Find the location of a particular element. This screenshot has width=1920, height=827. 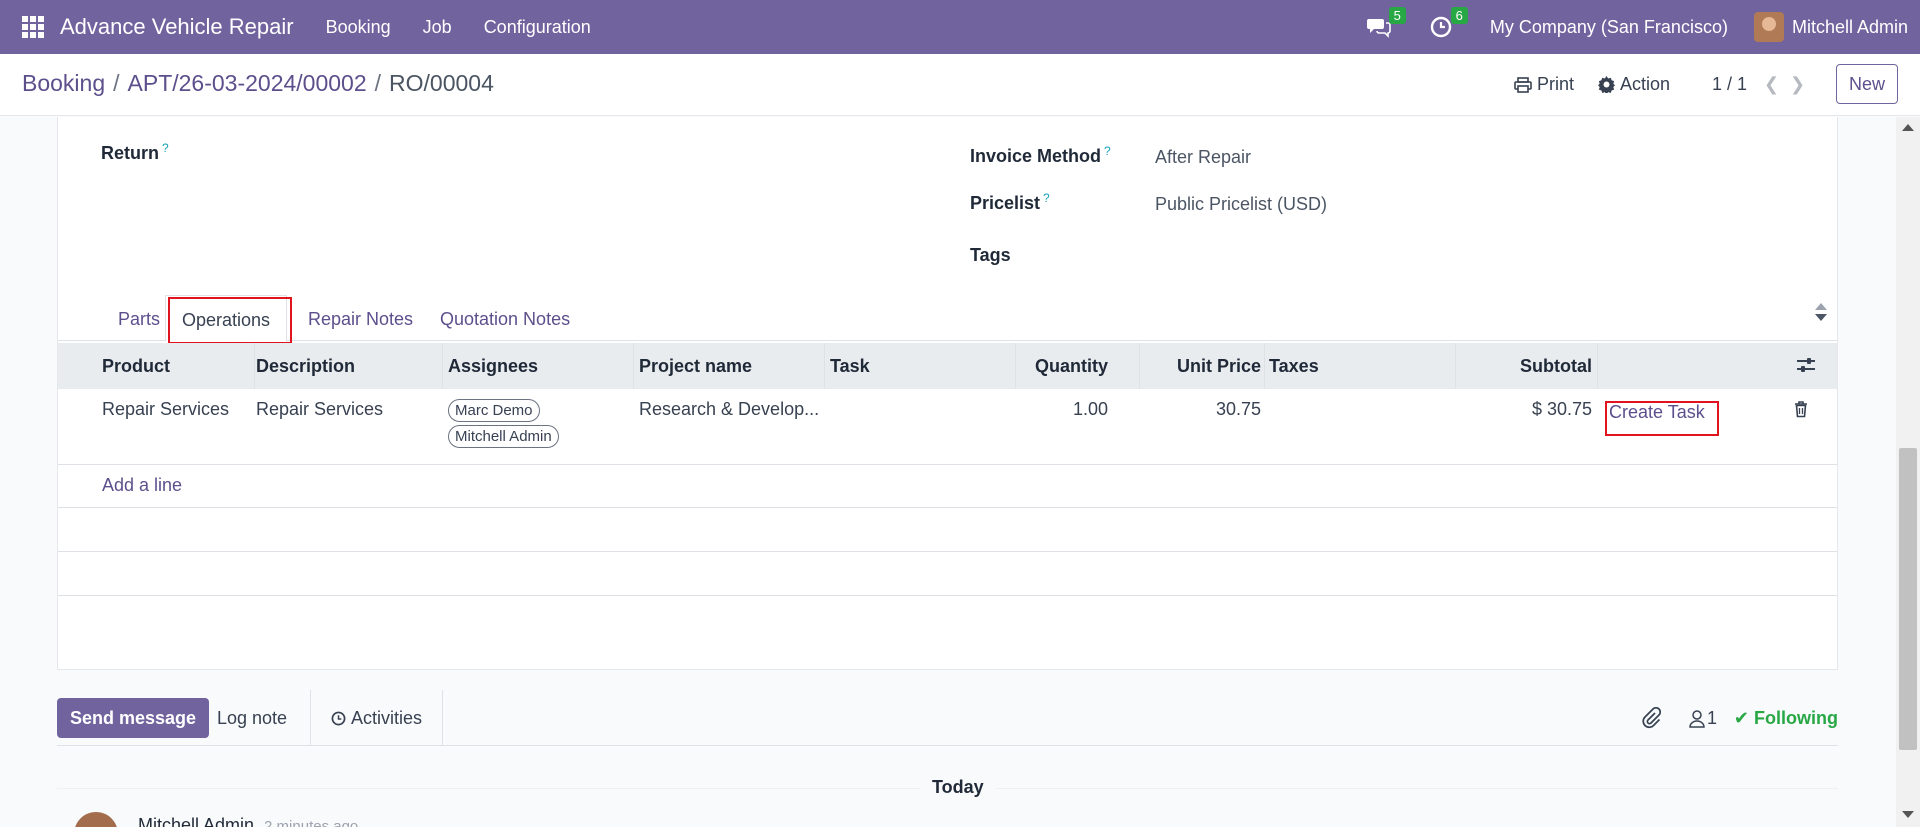

activities-button: Activities is located at coordinates (377, 718).